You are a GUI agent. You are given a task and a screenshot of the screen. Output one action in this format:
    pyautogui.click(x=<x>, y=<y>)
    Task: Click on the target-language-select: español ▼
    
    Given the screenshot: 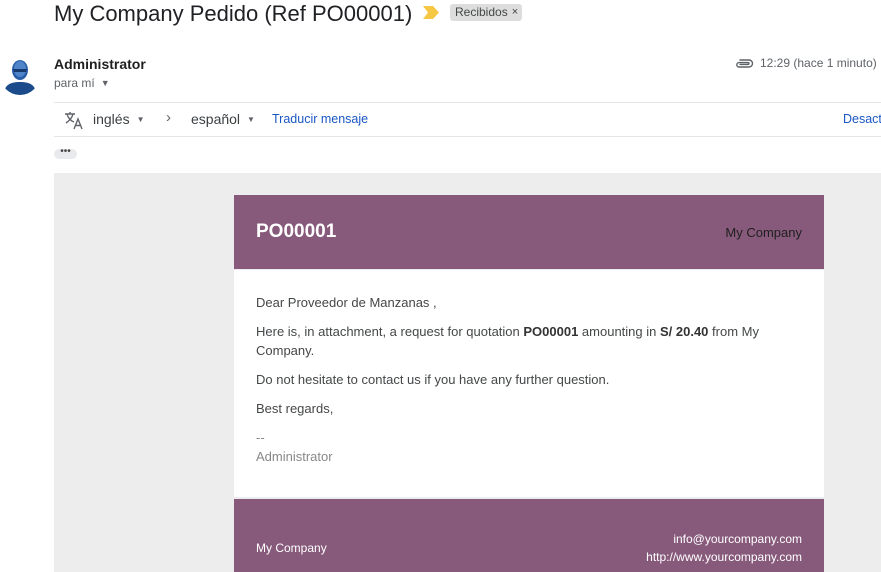 What is the action you would take?
    pyautogui.click(x=223, y=119)
    